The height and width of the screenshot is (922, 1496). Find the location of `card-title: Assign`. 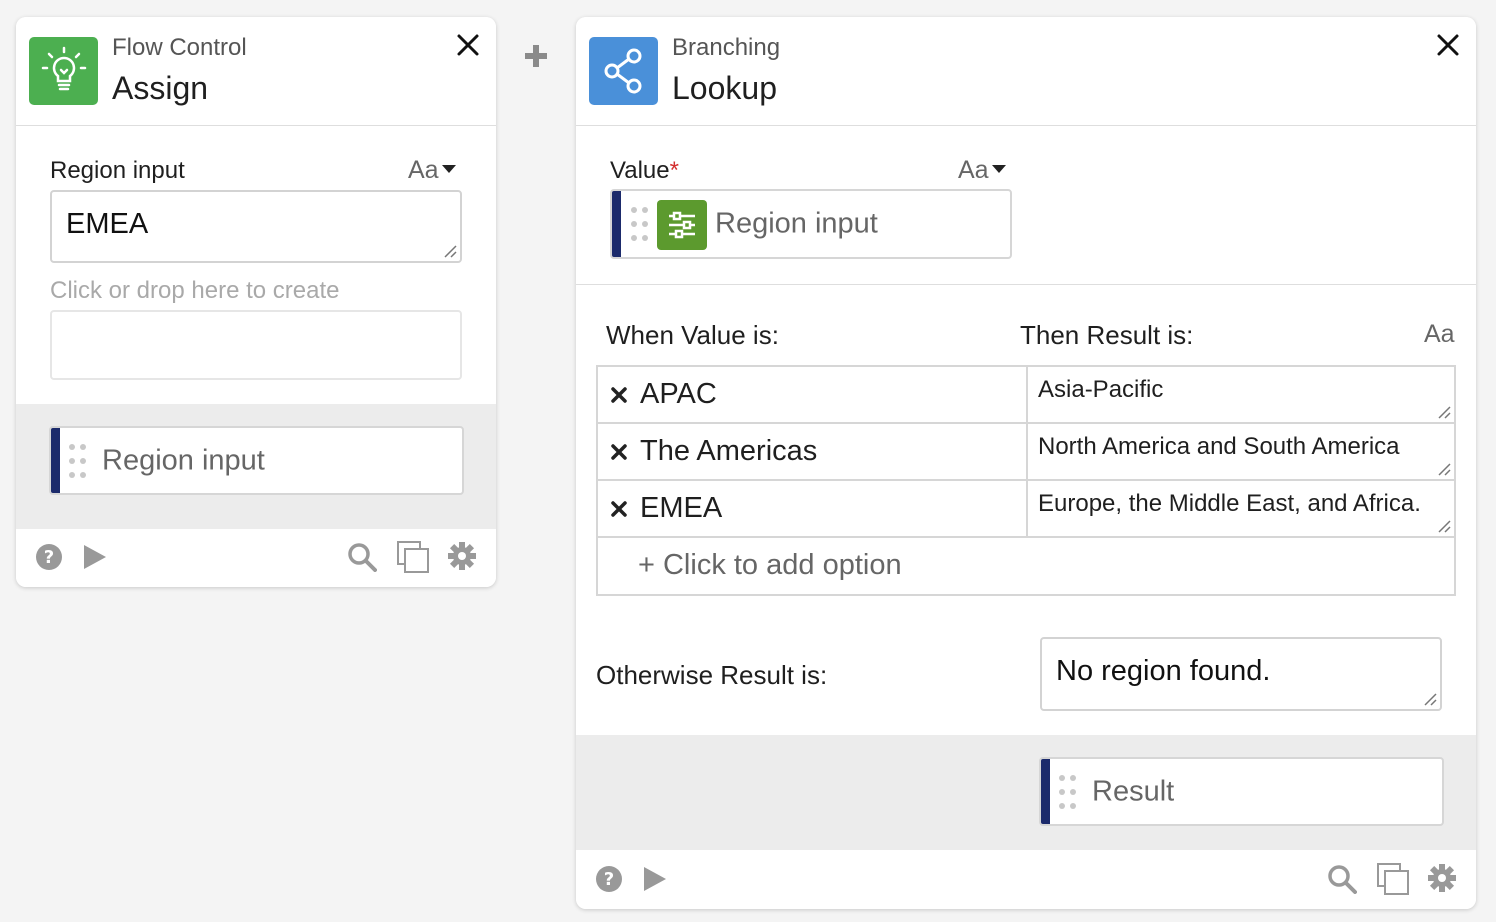

card-title: Assign is located at coordinates (160, 88).